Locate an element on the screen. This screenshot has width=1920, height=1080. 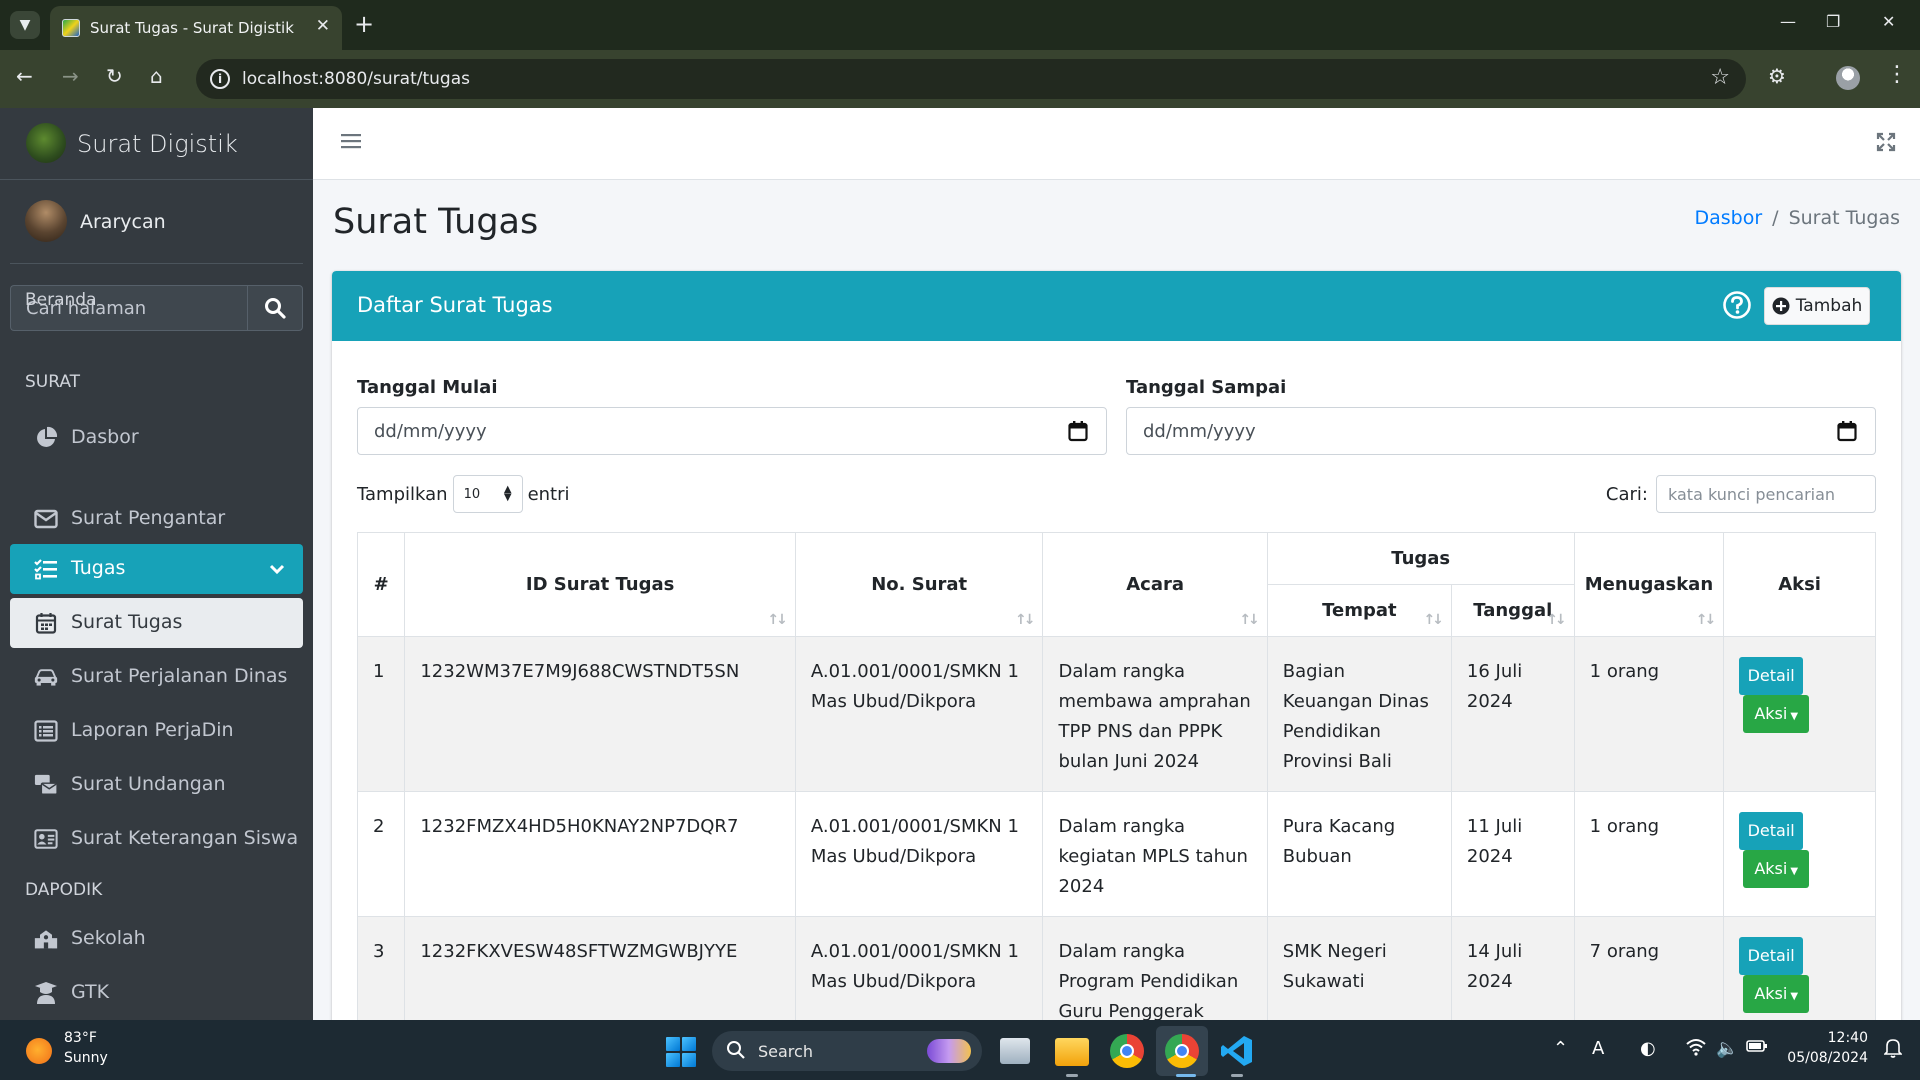
sidebar-item-tugas: Tugas is located at coordinates (156, 569).